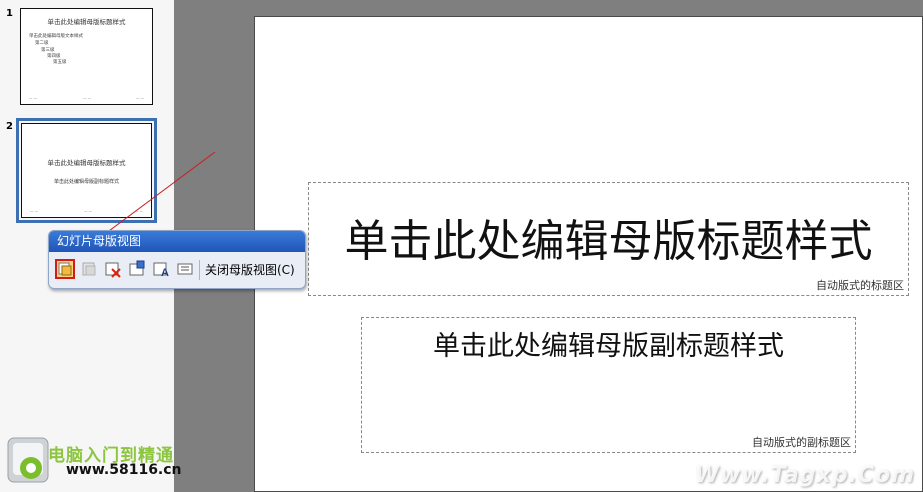  What do you see at coordinates (185, 269) in the screenshot?
I see `master-layout-icon` at bounding box center [185, 269].